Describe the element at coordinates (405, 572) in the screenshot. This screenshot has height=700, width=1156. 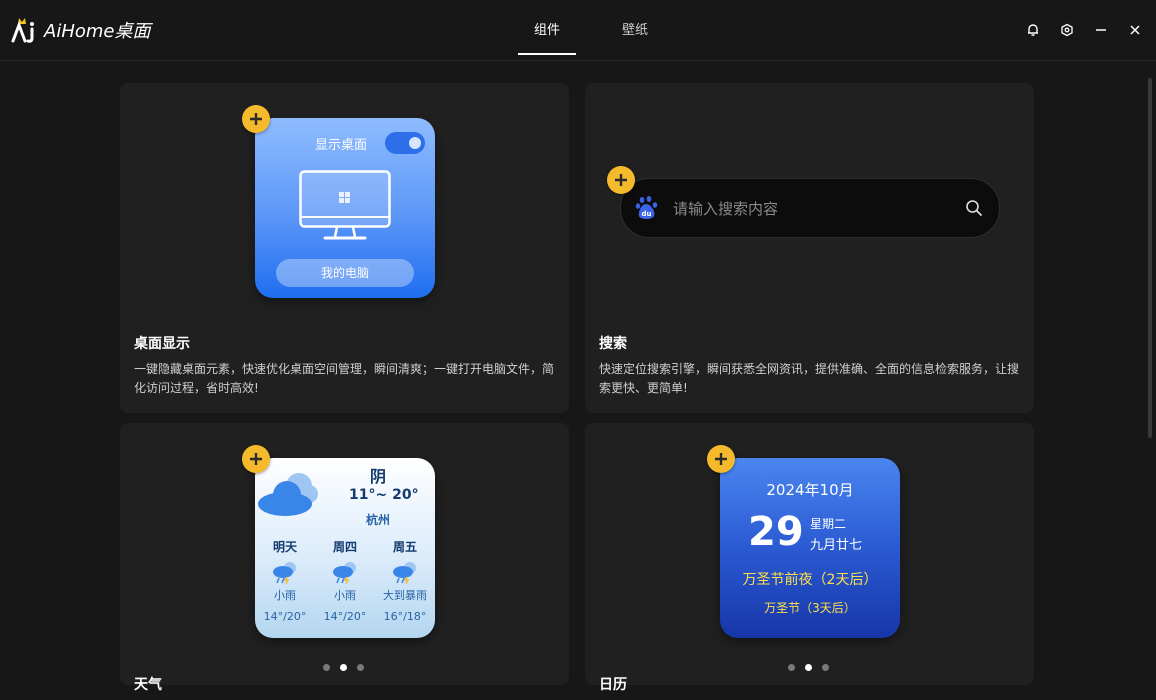
I see `storm-cloud-icon` at that location.